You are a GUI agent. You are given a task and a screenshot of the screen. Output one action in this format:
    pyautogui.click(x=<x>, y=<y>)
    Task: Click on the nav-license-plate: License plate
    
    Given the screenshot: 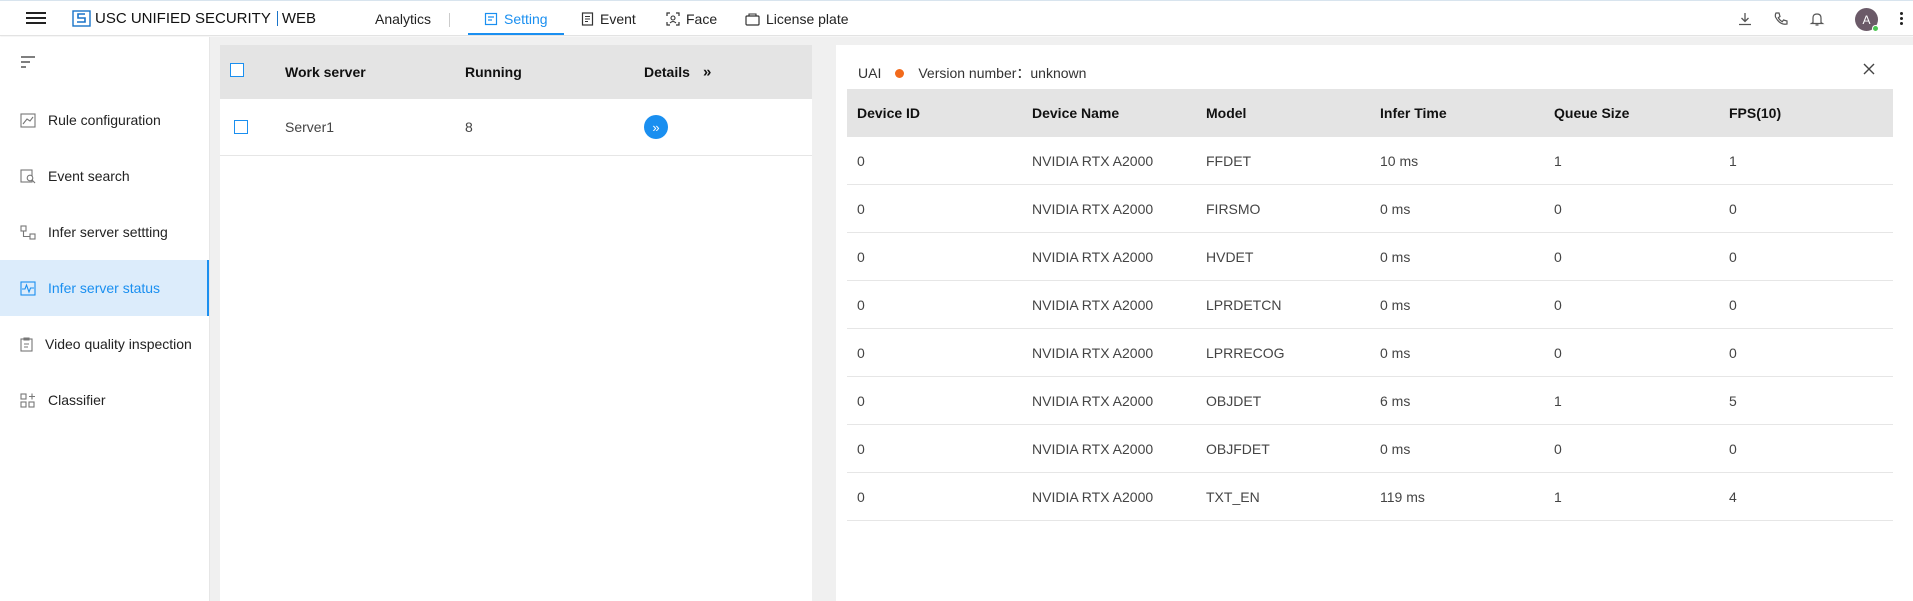 What is the action you would take?
    pyautogui.click(x=797, y=19)
    